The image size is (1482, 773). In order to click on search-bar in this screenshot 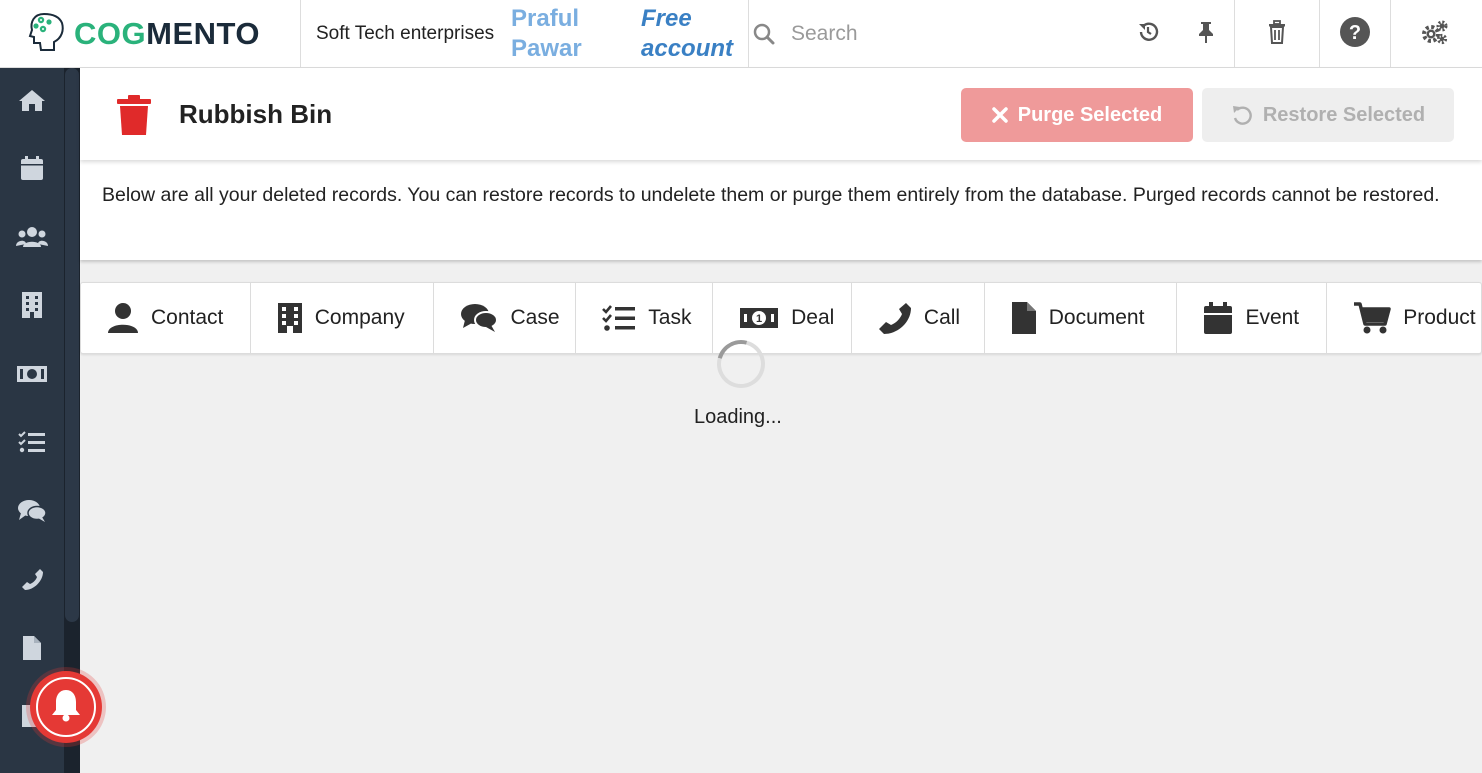, I will do `click(934, 33)`.